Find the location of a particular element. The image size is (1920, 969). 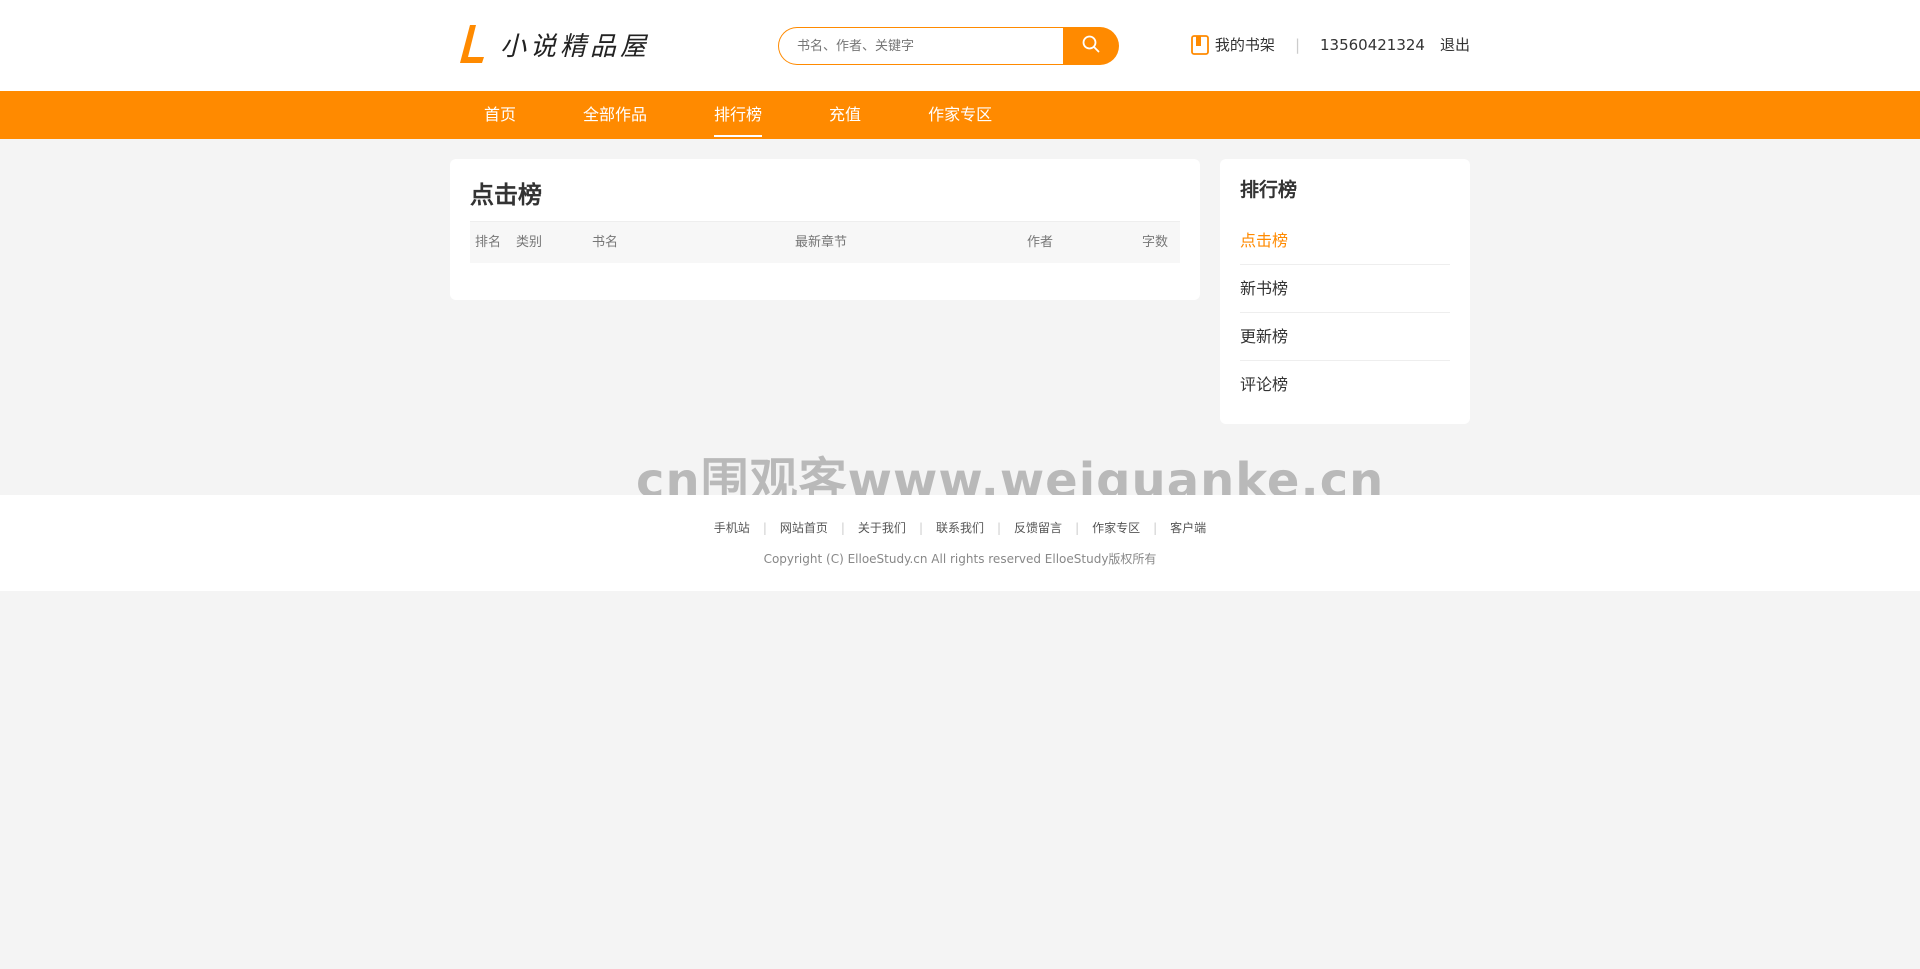

column-rank: 排名 is located at coordinates (488, 242).